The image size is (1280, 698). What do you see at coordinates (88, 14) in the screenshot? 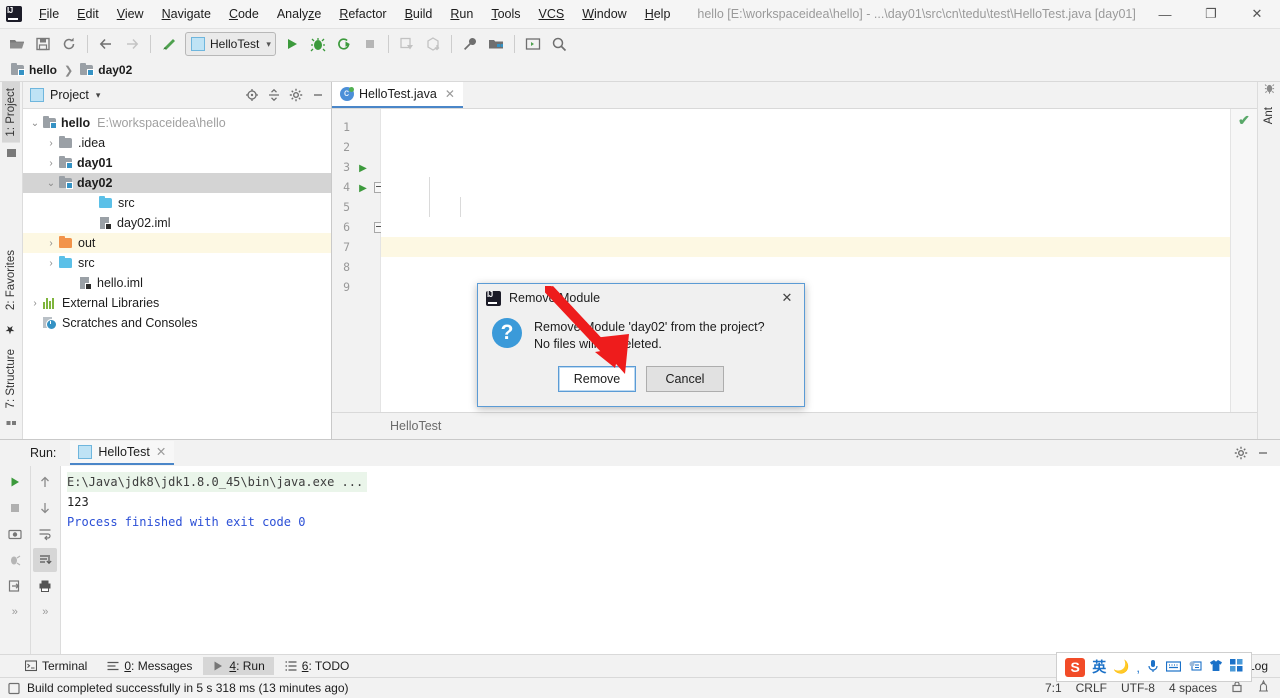
I see `menu-edit: Edit` at bounding box center [88, 14].